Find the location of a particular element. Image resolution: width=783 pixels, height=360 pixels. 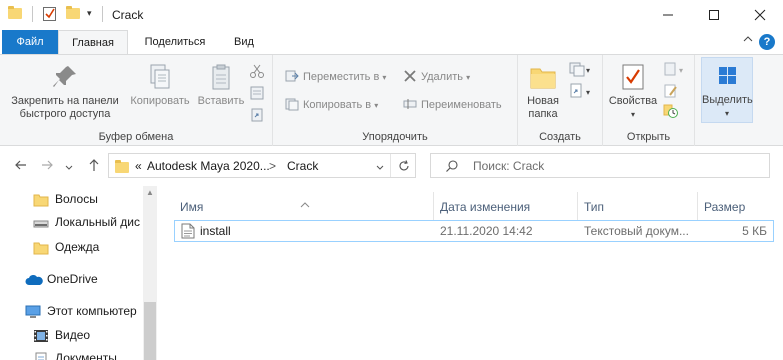

new-folder-icon is located at coordinates (543, 77).